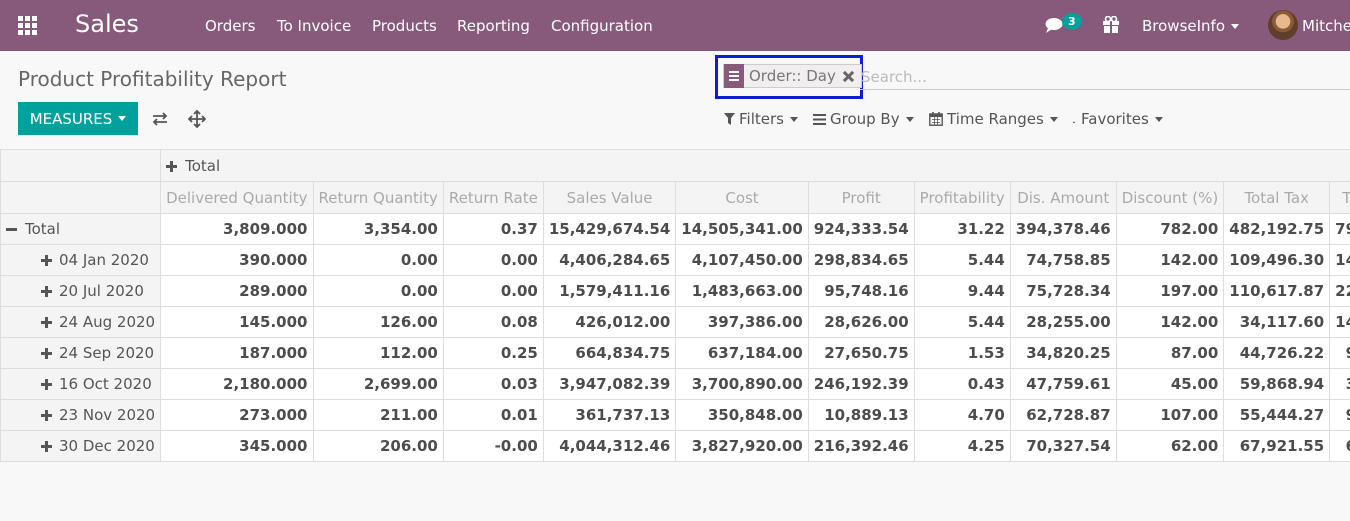  I want to click on table-cell: 0.01, so click(493, 415).